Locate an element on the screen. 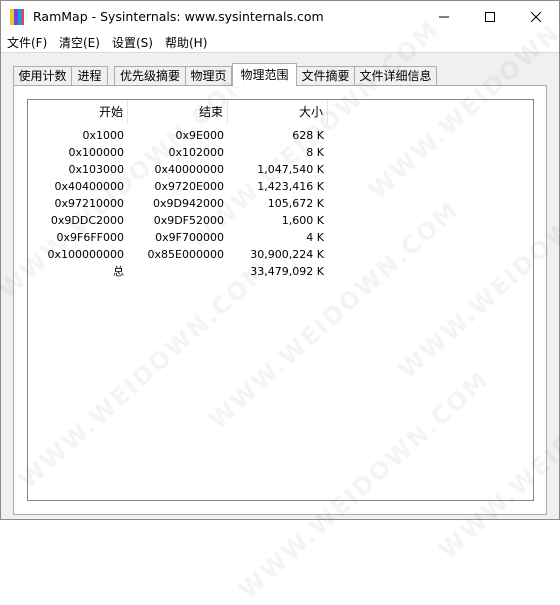 Image resolution: width=560 pixels, height=605 pixels. start-cell: 0x9DDC2000 is located at coordinates (87, 220).